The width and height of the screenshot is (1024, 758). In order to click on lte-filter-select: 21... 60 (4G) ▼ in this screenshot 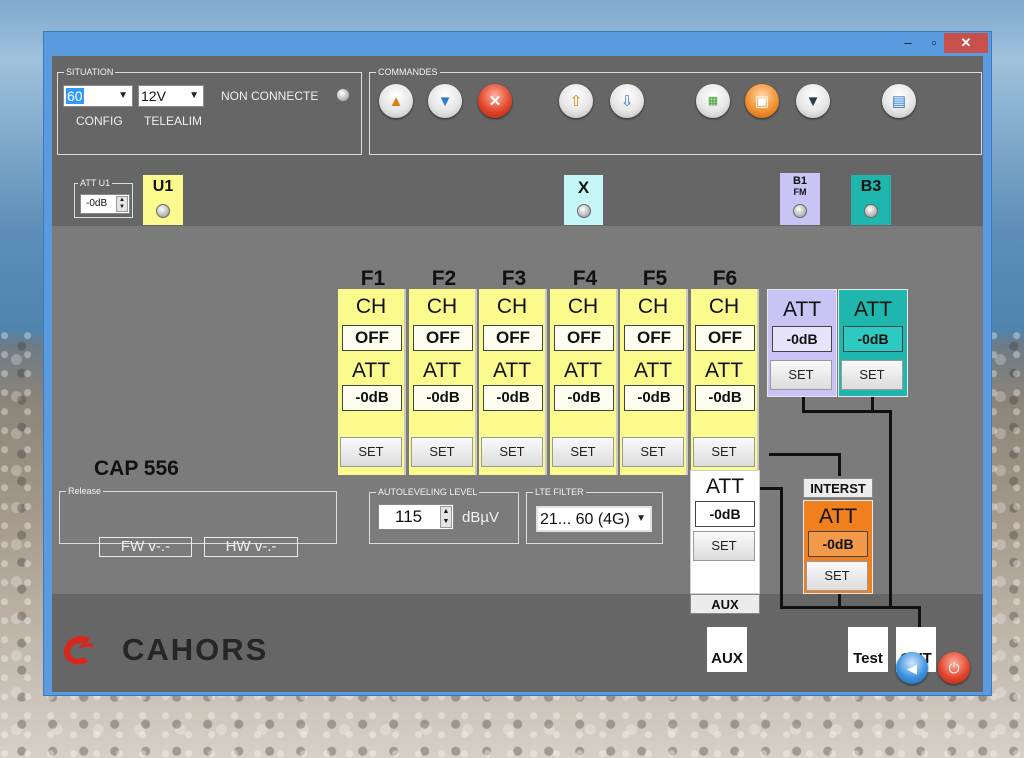, I will do `click(594, 519)`.